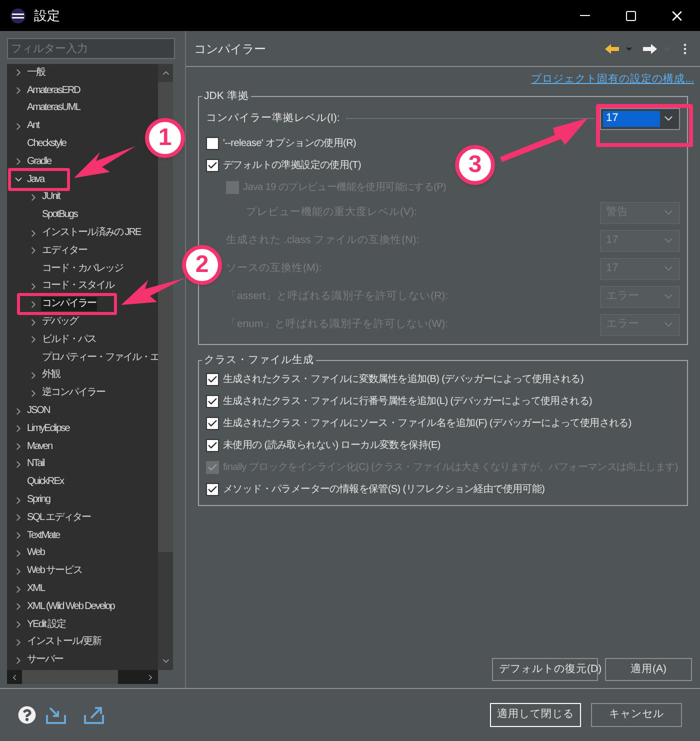 The height and width of the screenshot is (741, 700). Describe the element at coordinates (475, 165) in the screenshot. I see `step-number: 3` at that location.